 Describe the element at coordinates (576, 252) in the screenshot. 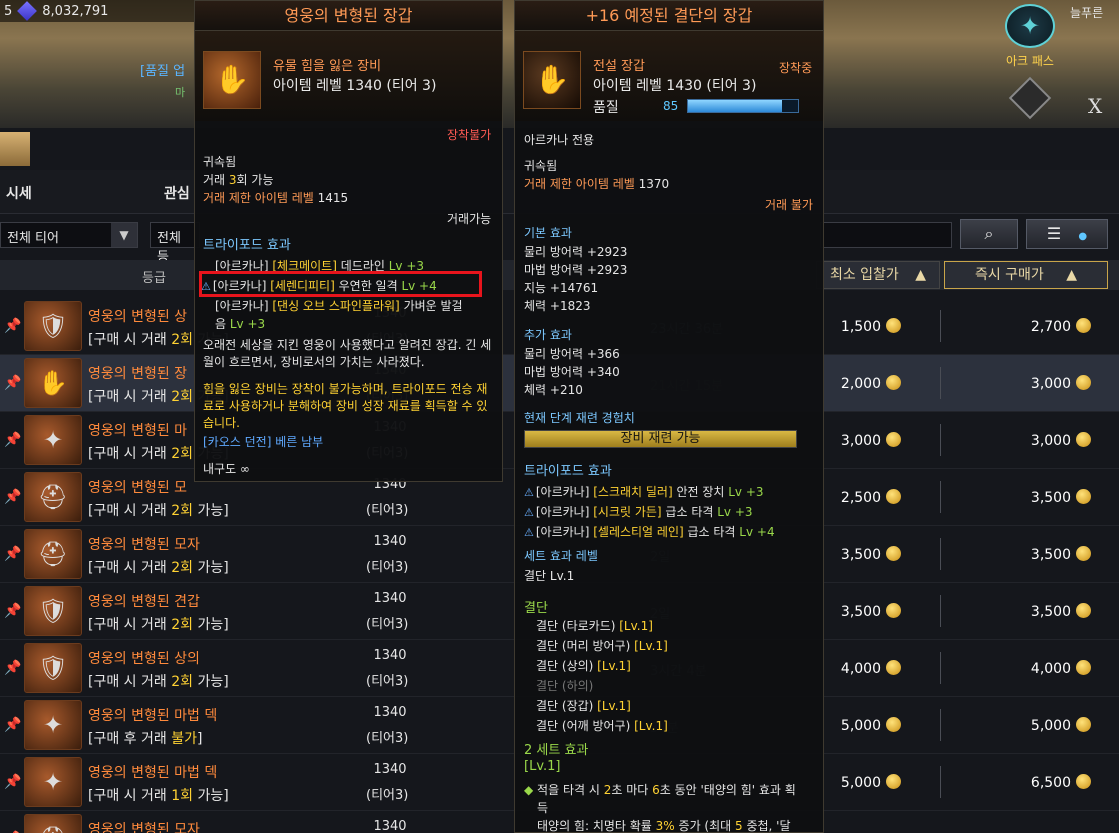

I see `basic-effect: 물리 방어력 +2923` at that location.